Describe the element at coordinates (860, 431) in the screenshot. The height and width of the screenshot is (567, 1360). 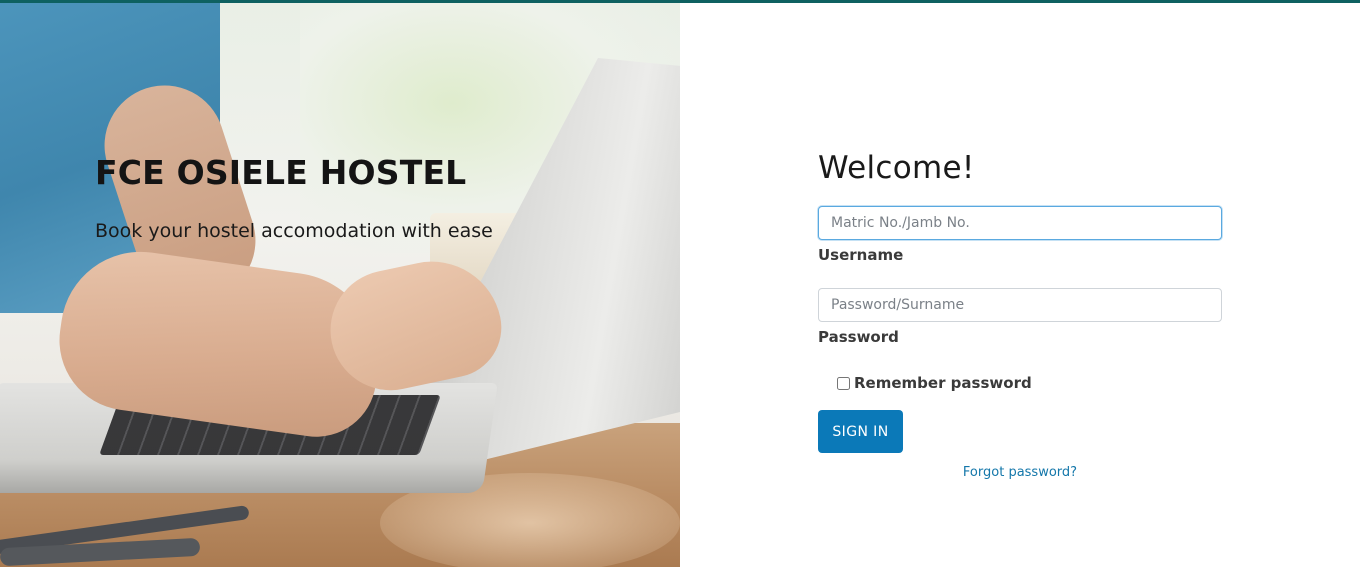
I see `sign-in-button: SIGN IN` at that location.